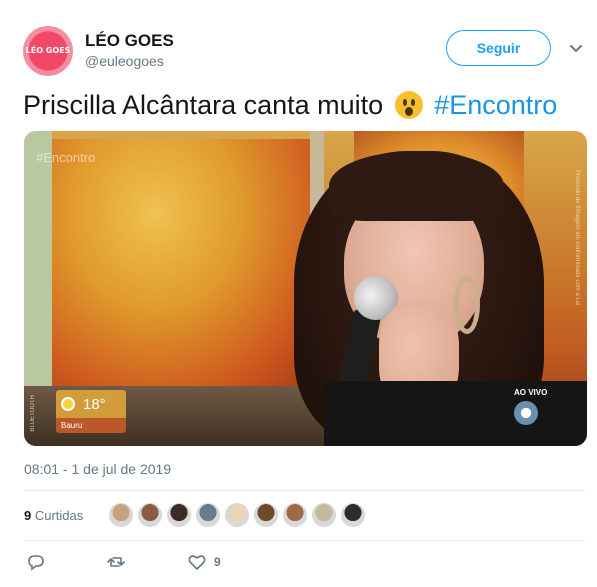 This screenshot has width=597, height=587. What do you see at coordinates (467, 305) in the screenshot?
I see `earring` at bounding box center [467, 305].